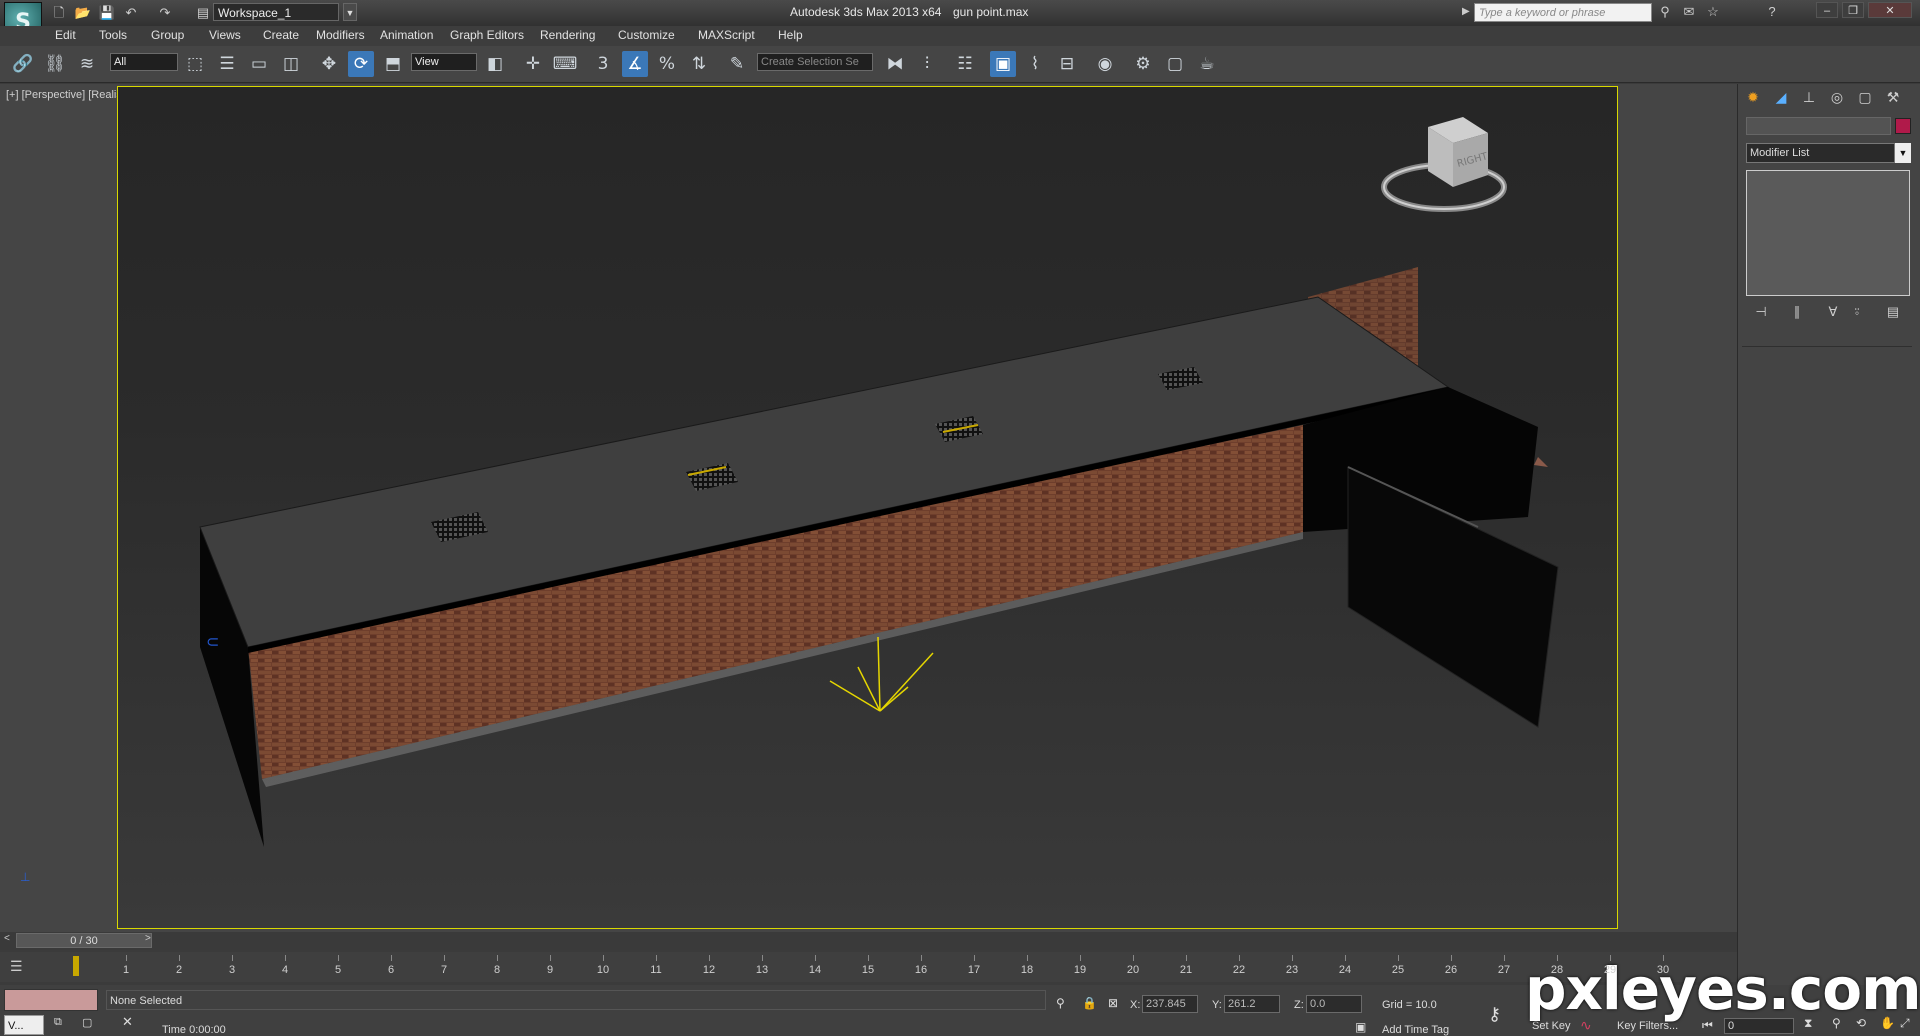 The width and height of the screenshot is (1920, 1036). Describe the element at coordinates (646, 35) in the screenshot. I see `menu-customize: Customize` at that location.